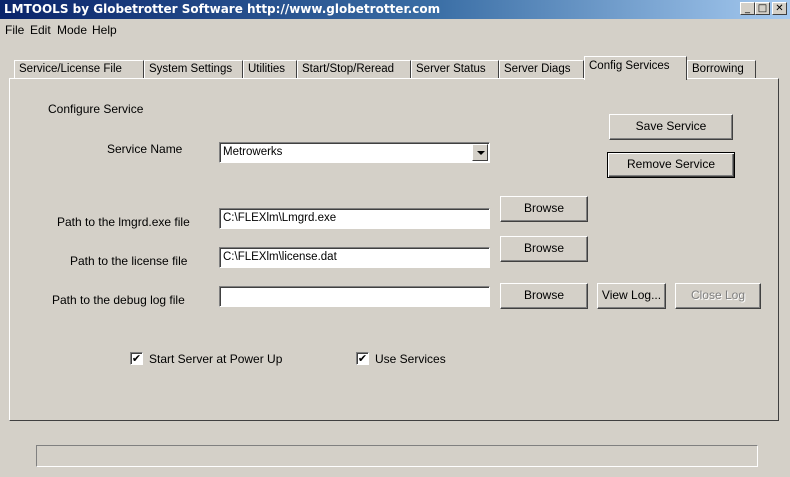  What do you see at coordinates (718, 296) in the screenshot?
I see `close-log-button: Close Log` at bounding box center [718, 296].